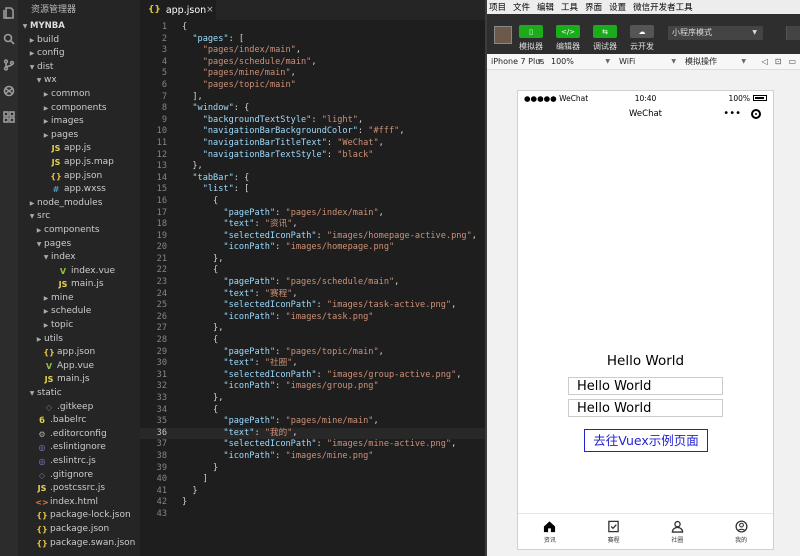  Describe the element at coordinates (272, 387) in the screenshot. I see `line-text: "iconPath": "images/group.png"` at that location.